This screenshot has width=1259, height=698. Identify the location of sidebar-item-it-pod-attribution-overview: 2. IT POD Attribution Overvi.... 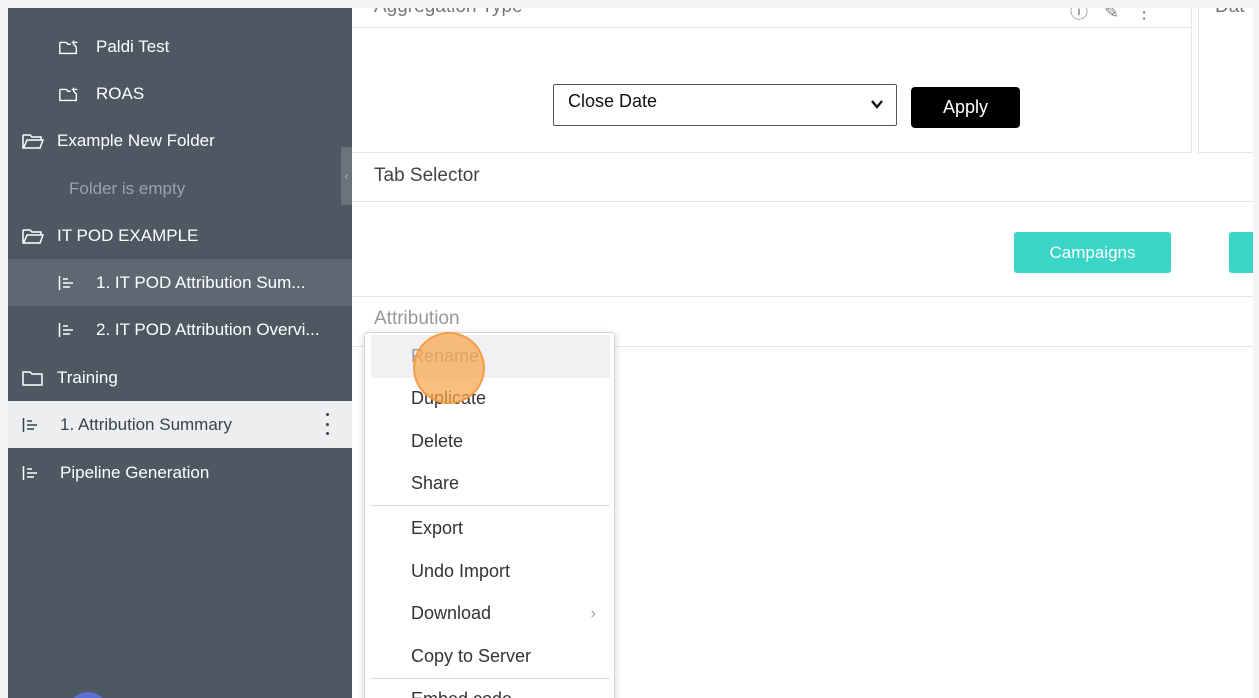
(180, 329).